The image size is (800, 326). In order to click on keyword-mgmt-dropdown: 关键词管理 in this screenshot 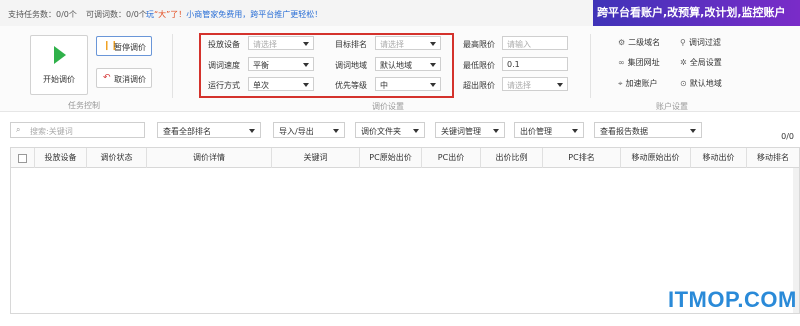, I will do `click(470, 130)`.